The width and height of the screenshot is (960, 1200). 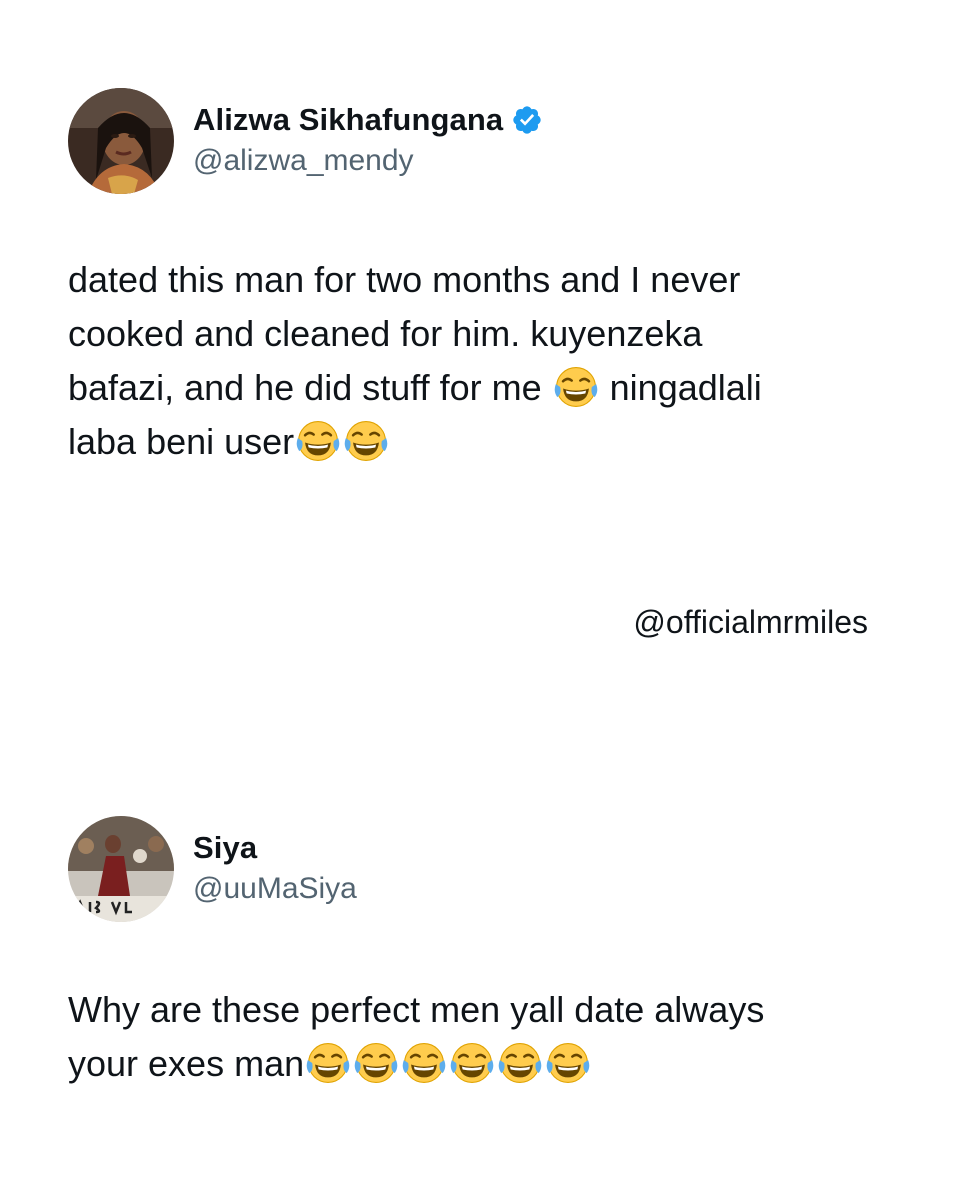 I want to click on display-name-row: Alizwa Sikhafungana, so click(x=368, y=120).